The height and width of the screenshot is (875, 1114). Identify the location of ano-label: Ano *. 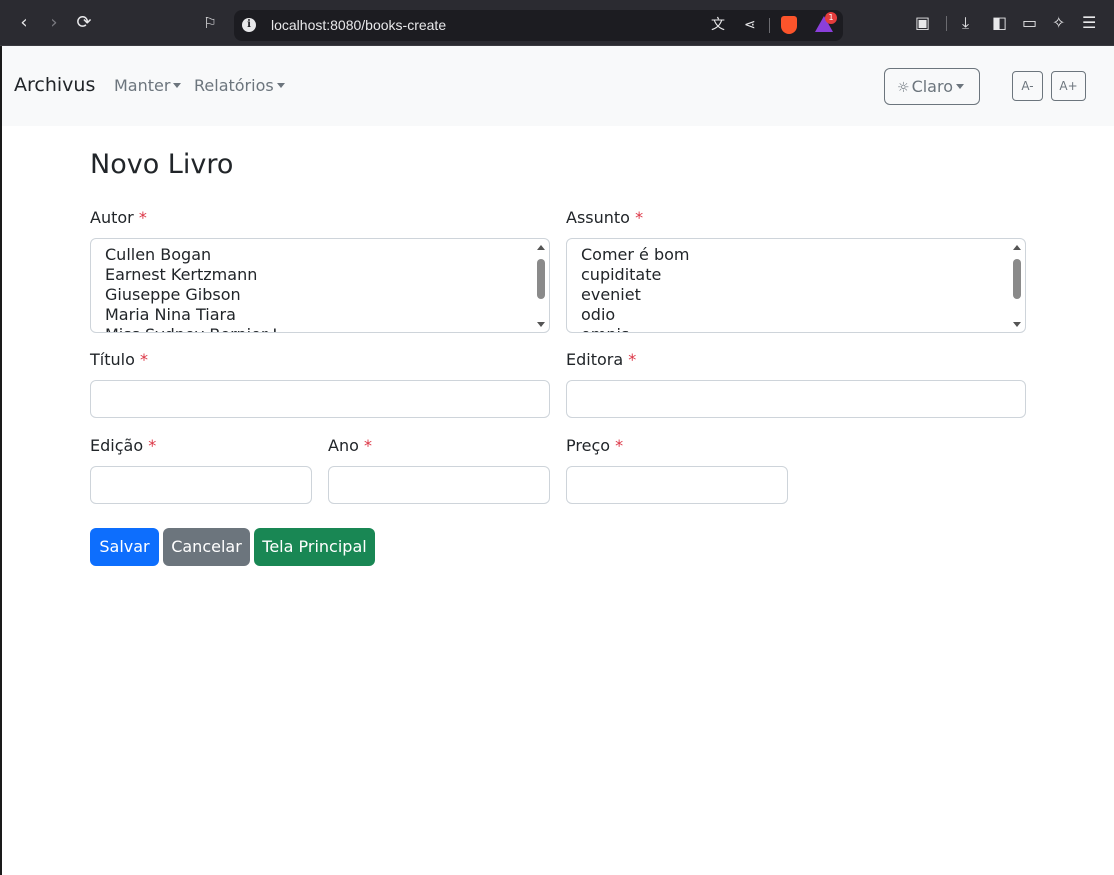
(350, 445).